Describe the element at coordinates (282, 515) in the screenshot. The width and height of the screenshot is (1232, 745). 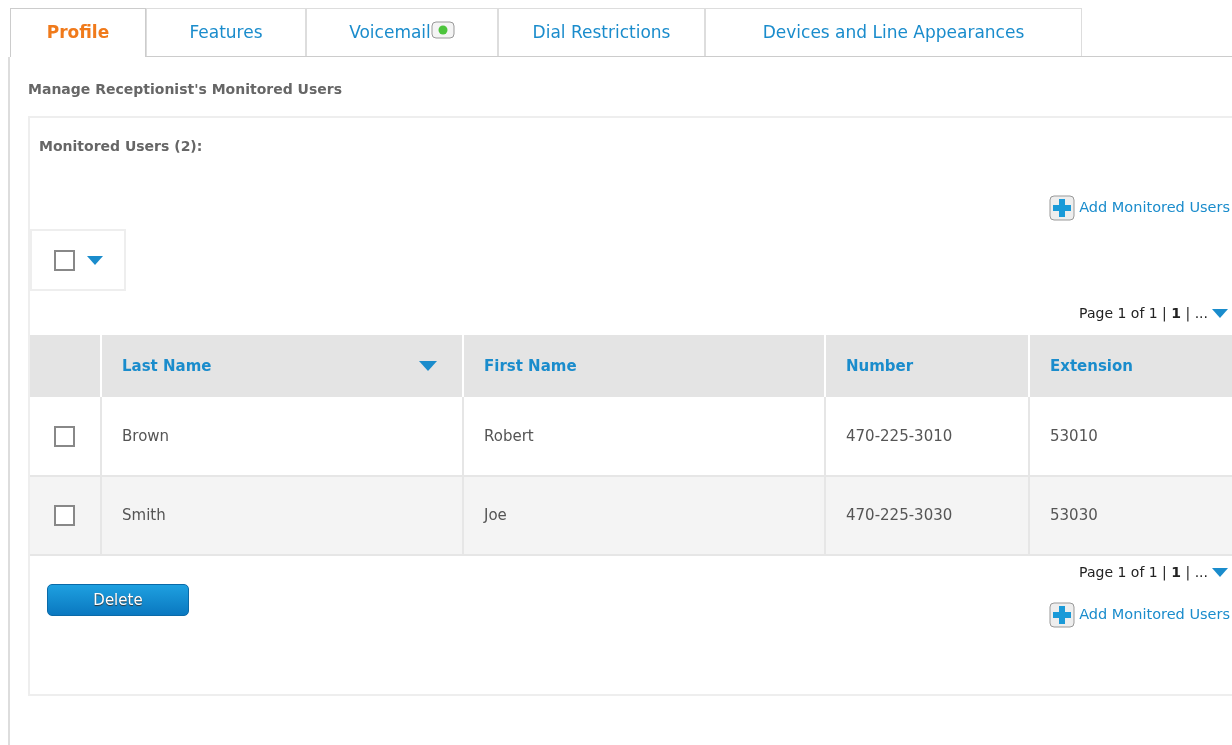
I see `table-cell: Smith` at that location.